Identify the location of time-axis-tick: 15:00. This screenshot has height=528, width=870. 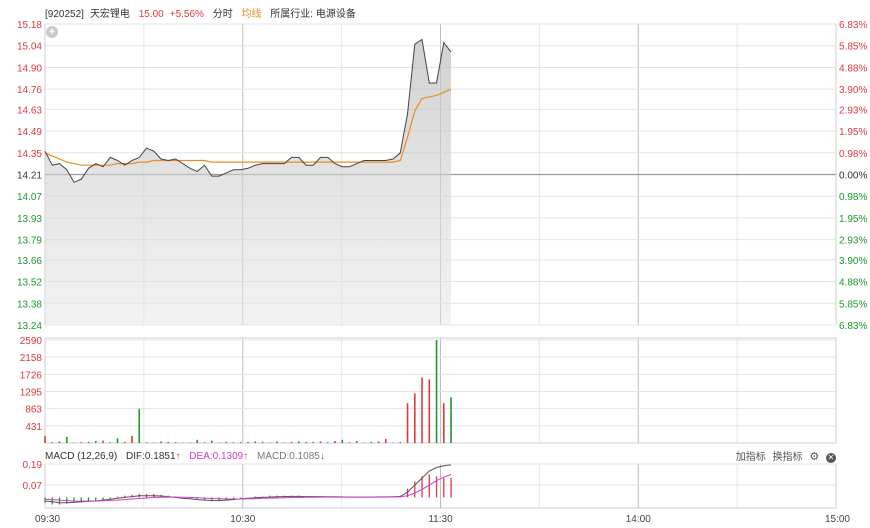
(837, 519).